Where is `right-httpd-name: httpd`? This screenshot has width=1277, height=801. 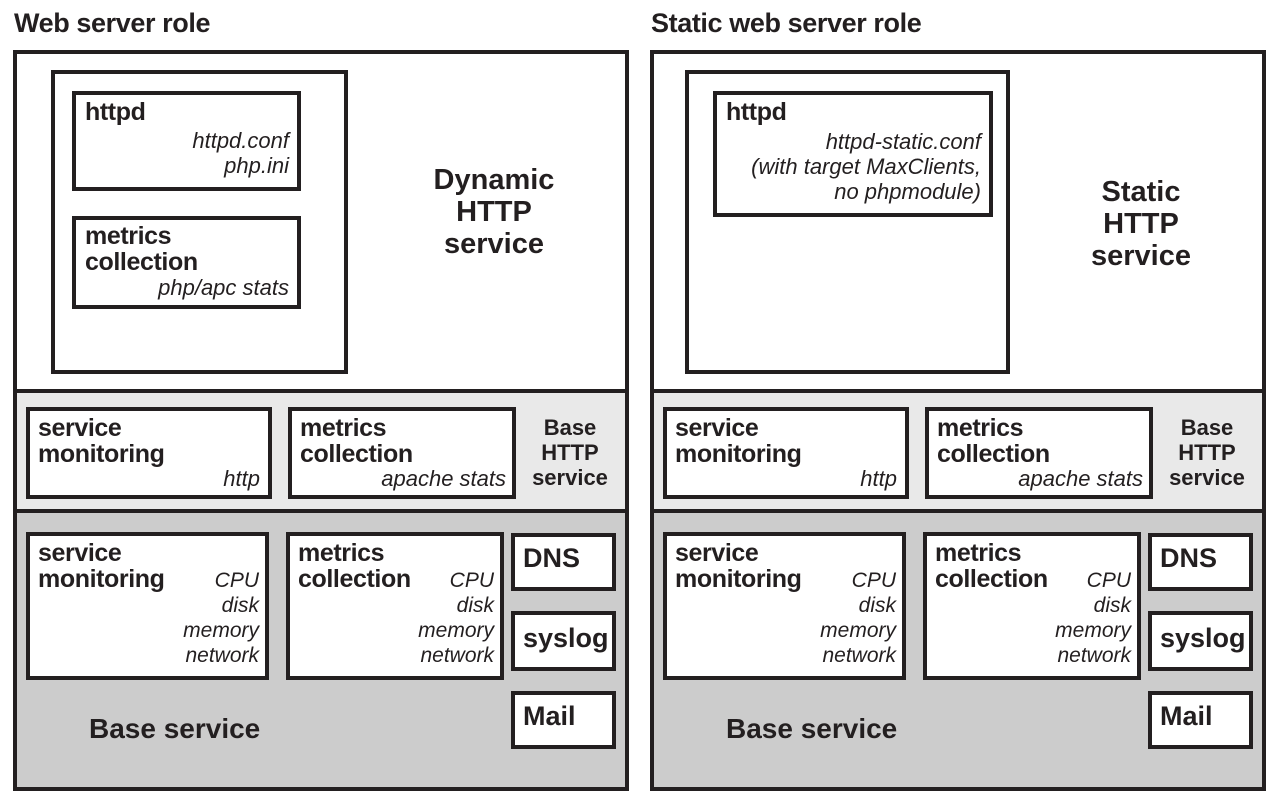 right-httpd-name: httpd is located at coordinates (756, 112).